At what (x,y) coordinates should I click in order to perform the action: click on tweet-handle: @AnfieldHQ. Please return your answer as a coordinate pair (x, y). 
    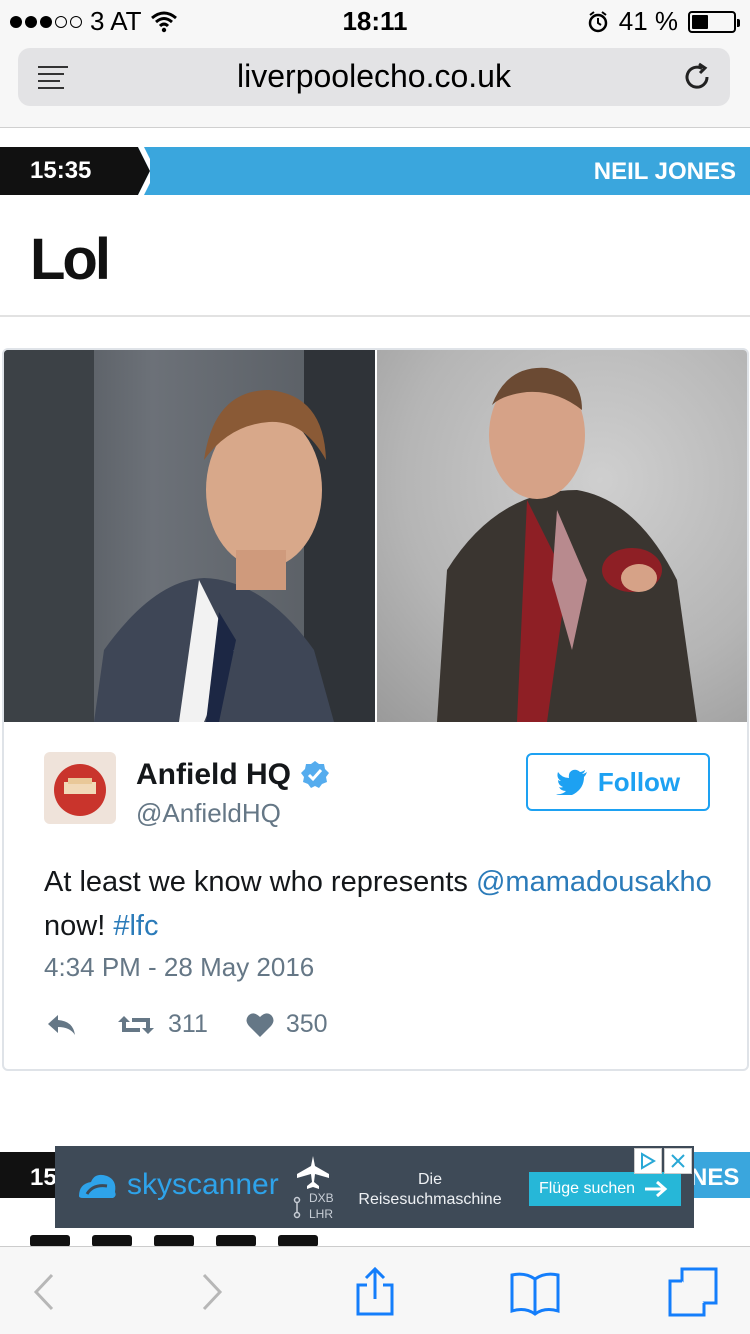
    Looking at the image, I should click on (208, 813).